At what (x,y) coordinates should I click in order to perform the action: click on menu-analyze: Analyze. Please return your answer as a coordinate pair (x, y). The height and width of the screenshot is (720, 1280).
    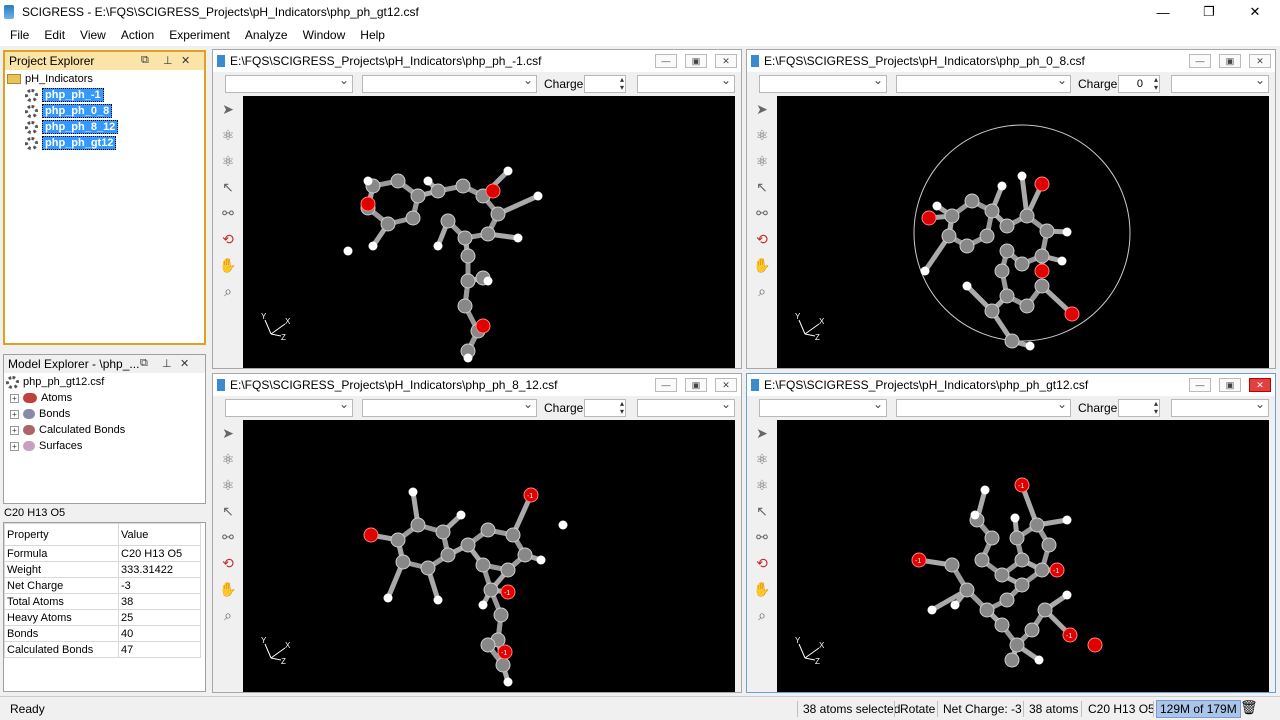
    Looking at the image, I should click on (266, 35).